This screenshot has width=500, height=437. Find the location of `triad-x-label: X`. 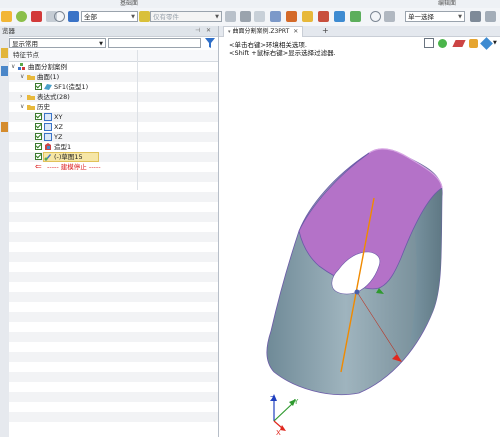

triad-x-label: X is located at coordinates (278, 433).